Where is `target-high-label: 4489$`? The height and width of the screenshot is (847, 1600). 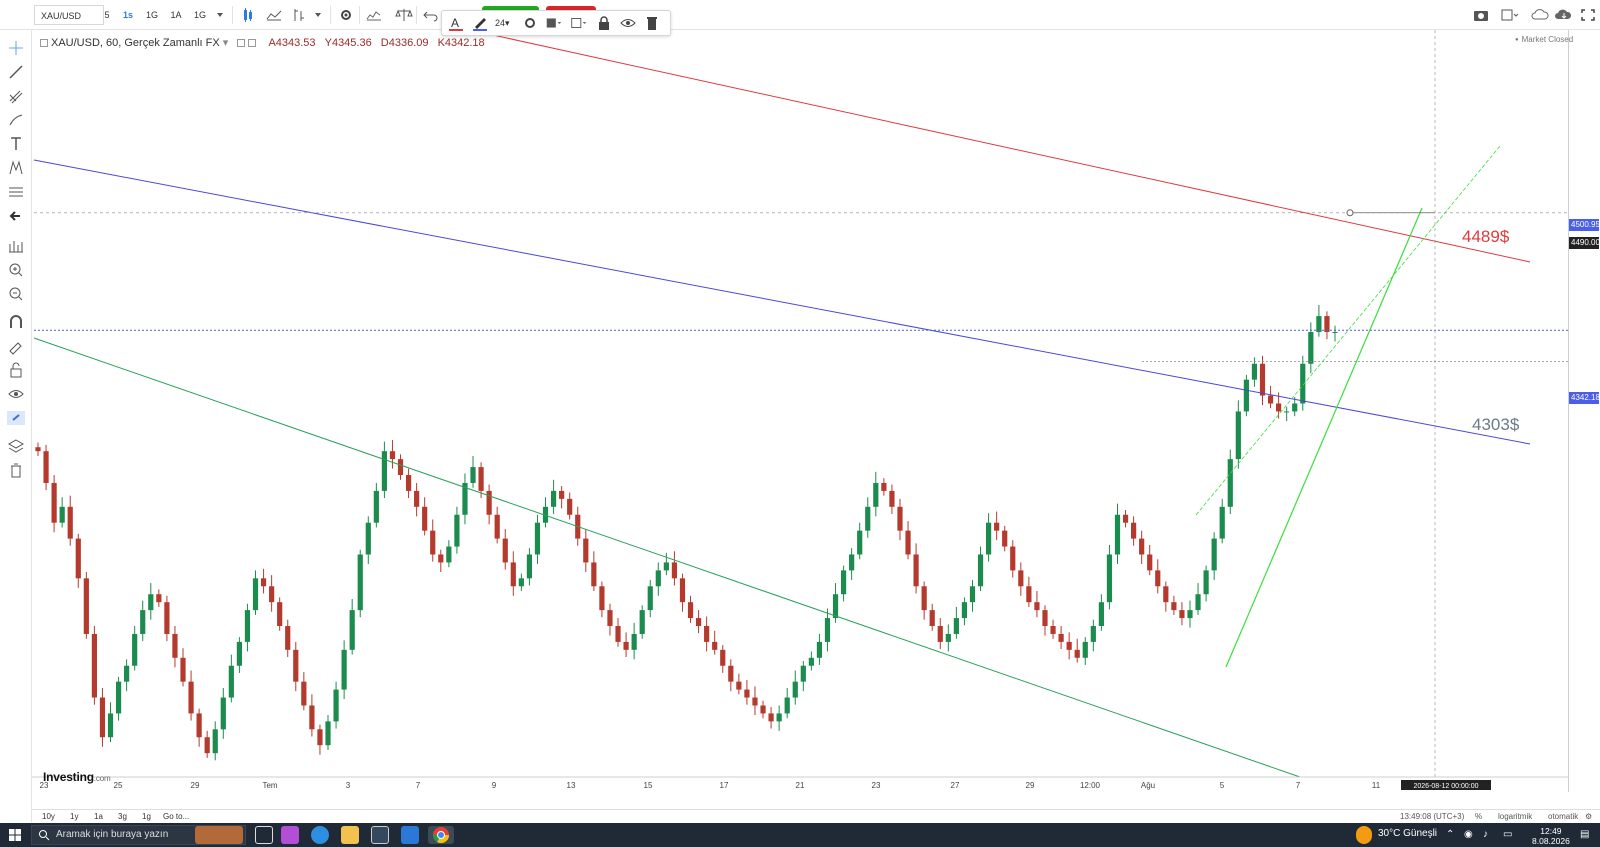 target-high-label: 4489$ is located at coordinates (1485, 237).